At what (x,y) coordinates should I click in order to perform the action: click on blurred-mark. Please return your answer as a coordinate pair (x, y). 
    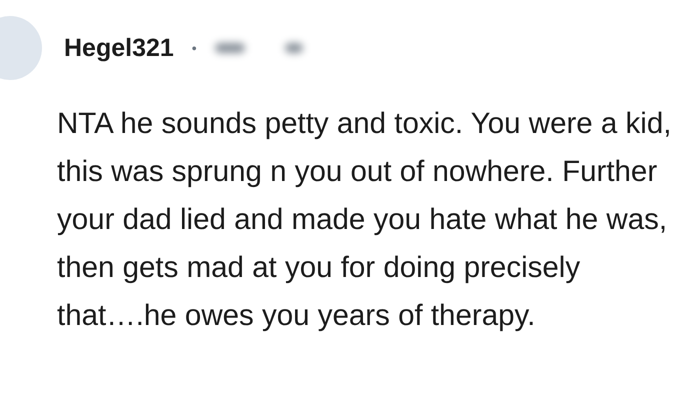
    Looking at the image, I should click on (293, 48).